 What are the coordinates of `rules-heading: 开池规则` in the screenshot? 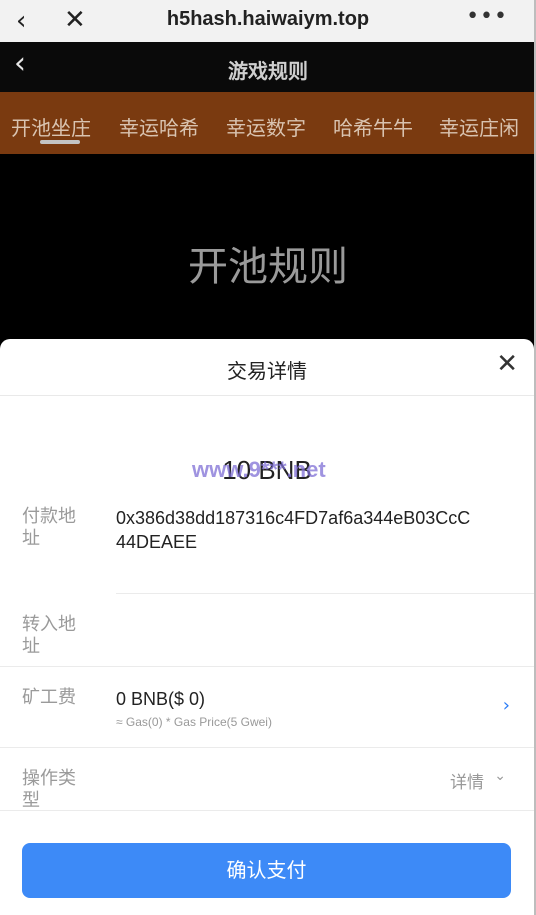 It's located at (268, 267).